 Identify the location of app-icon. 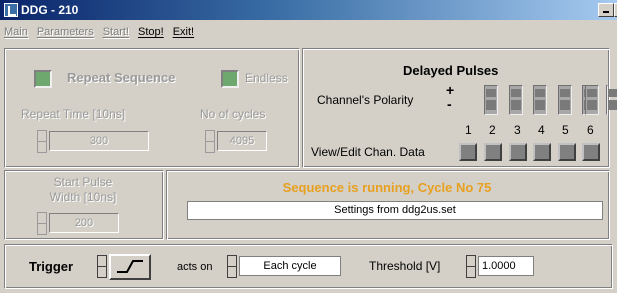
(11, 10).